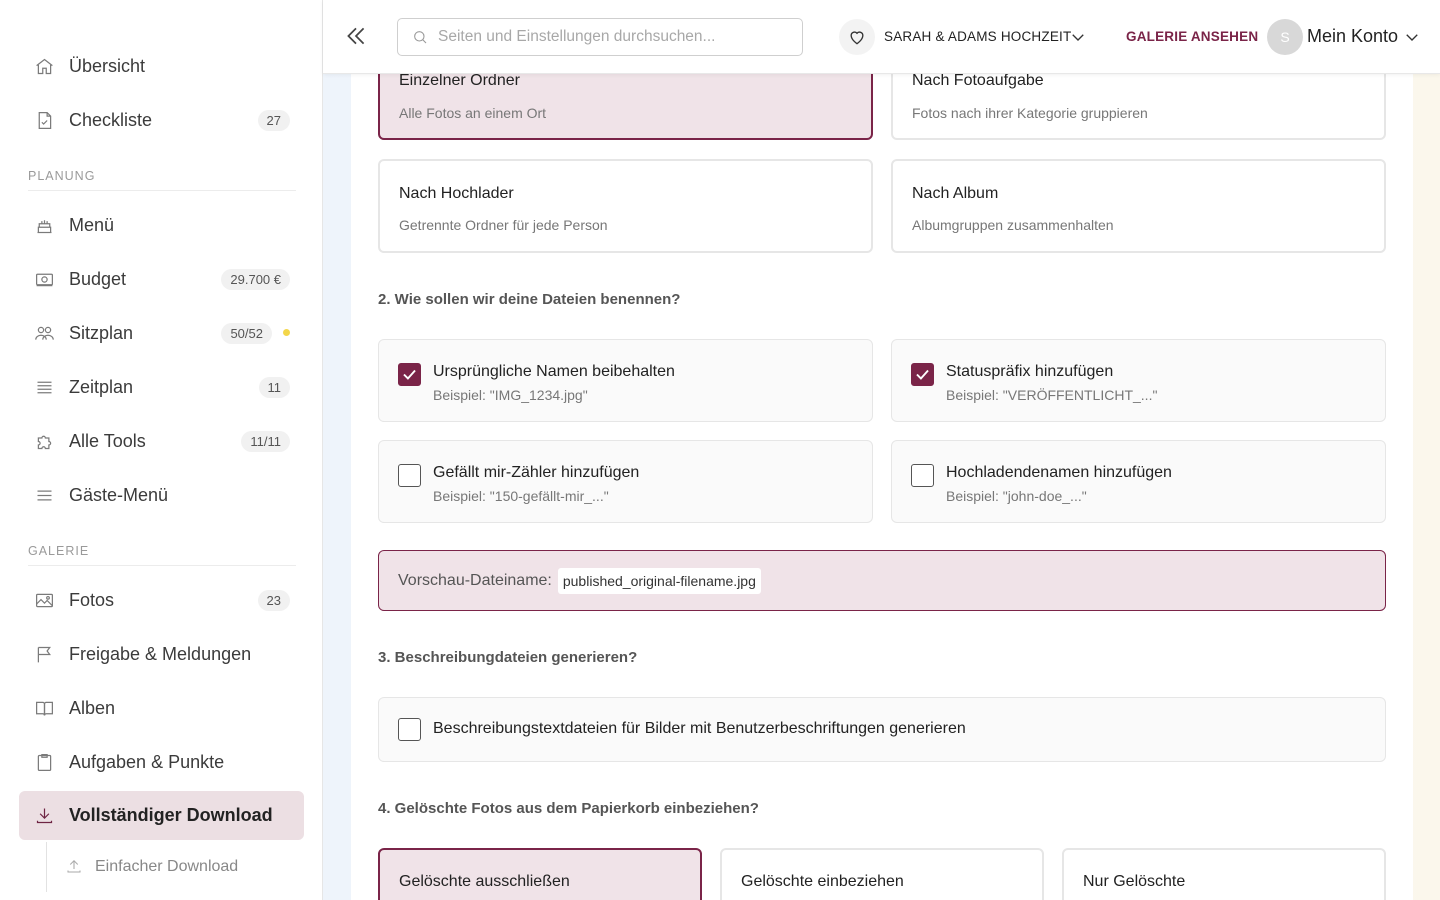 Image resolution: width=1440 pixels, height=900 pixels. I want to click on sidebar-subitem-label: Einfacher Download, so click(167, 866).